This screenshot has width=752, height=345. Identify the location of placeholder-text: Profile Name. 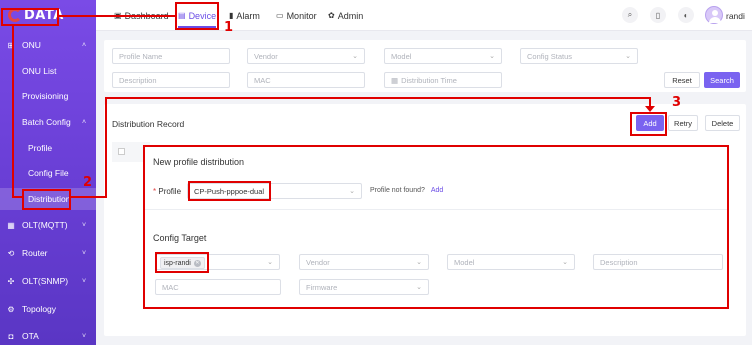
(141, 56).